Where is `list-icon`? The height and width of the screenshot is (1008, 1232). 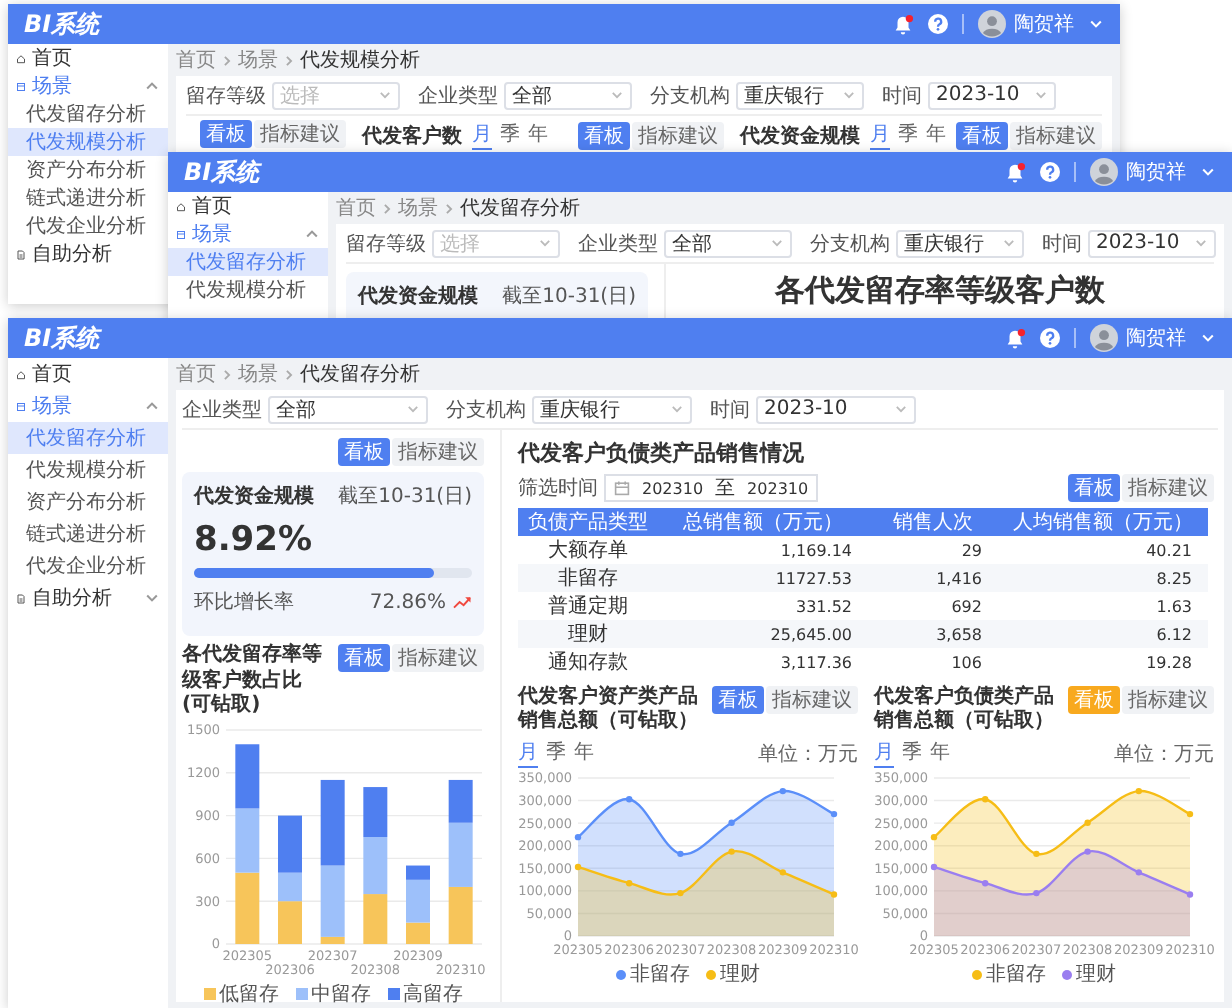 list-icon is located at coordinates (21, 86).